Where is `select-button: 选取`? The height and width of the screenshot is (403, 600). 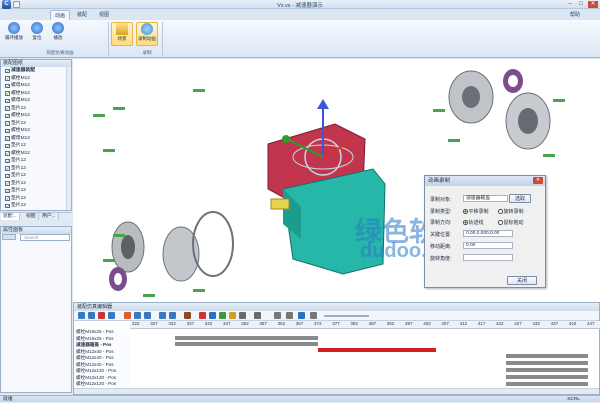
select-button: 选取 is located at coordinates (520, 198).